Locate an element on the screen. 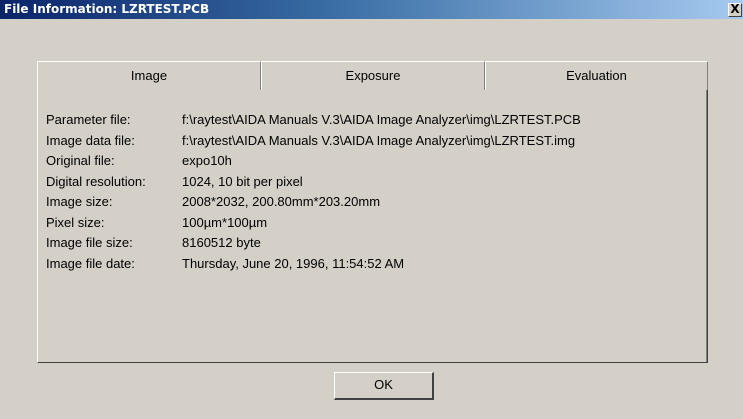 The width and height of the screenshot is (743, 419). tab-strip: Image Exposure Evaluation is located at coordinates (372, 76).